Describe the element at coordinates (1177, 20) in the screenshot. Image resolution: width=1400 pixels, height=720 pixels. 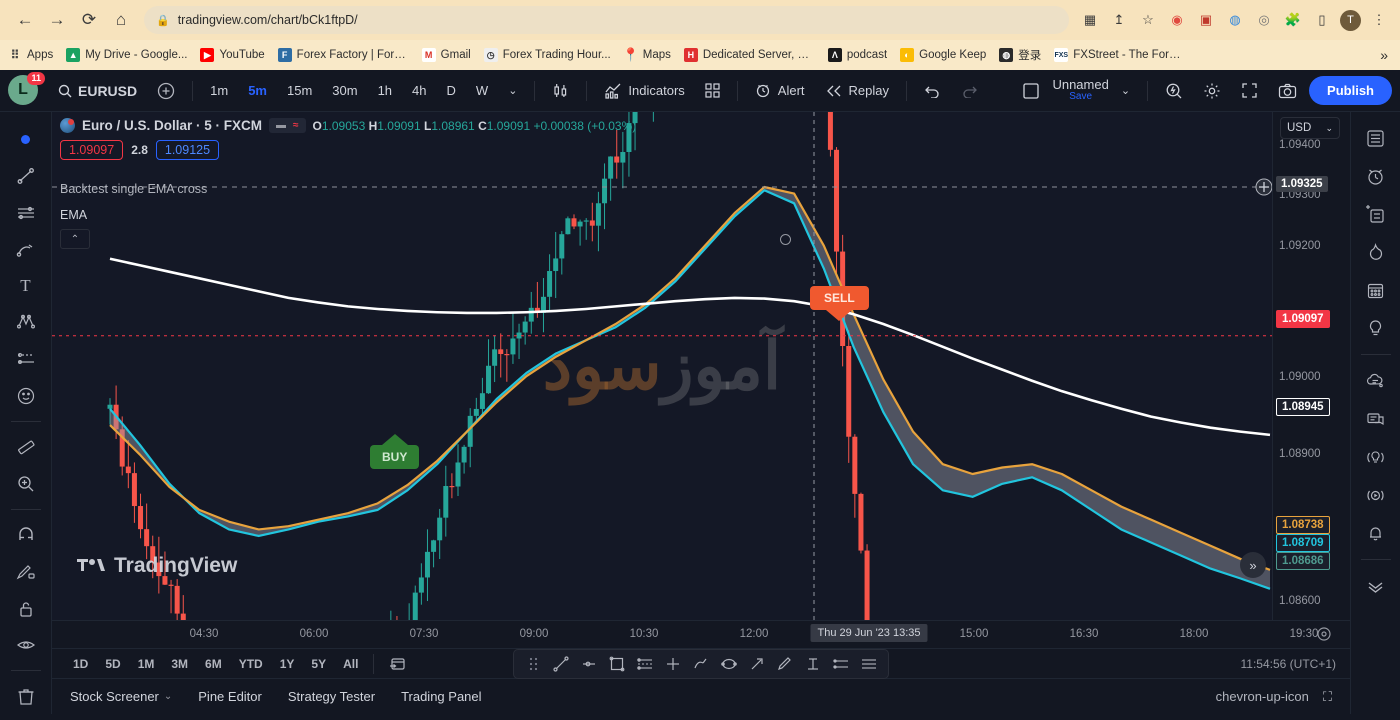
I see `ext-photos-icon: ◉` at that location.